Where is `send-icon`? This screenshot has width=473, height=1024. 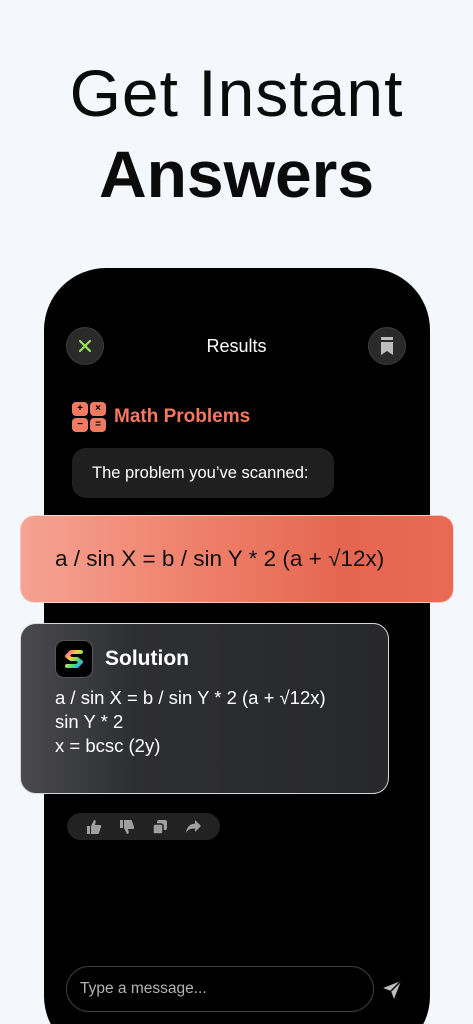 send-icon is located at coordinates (392, 989).